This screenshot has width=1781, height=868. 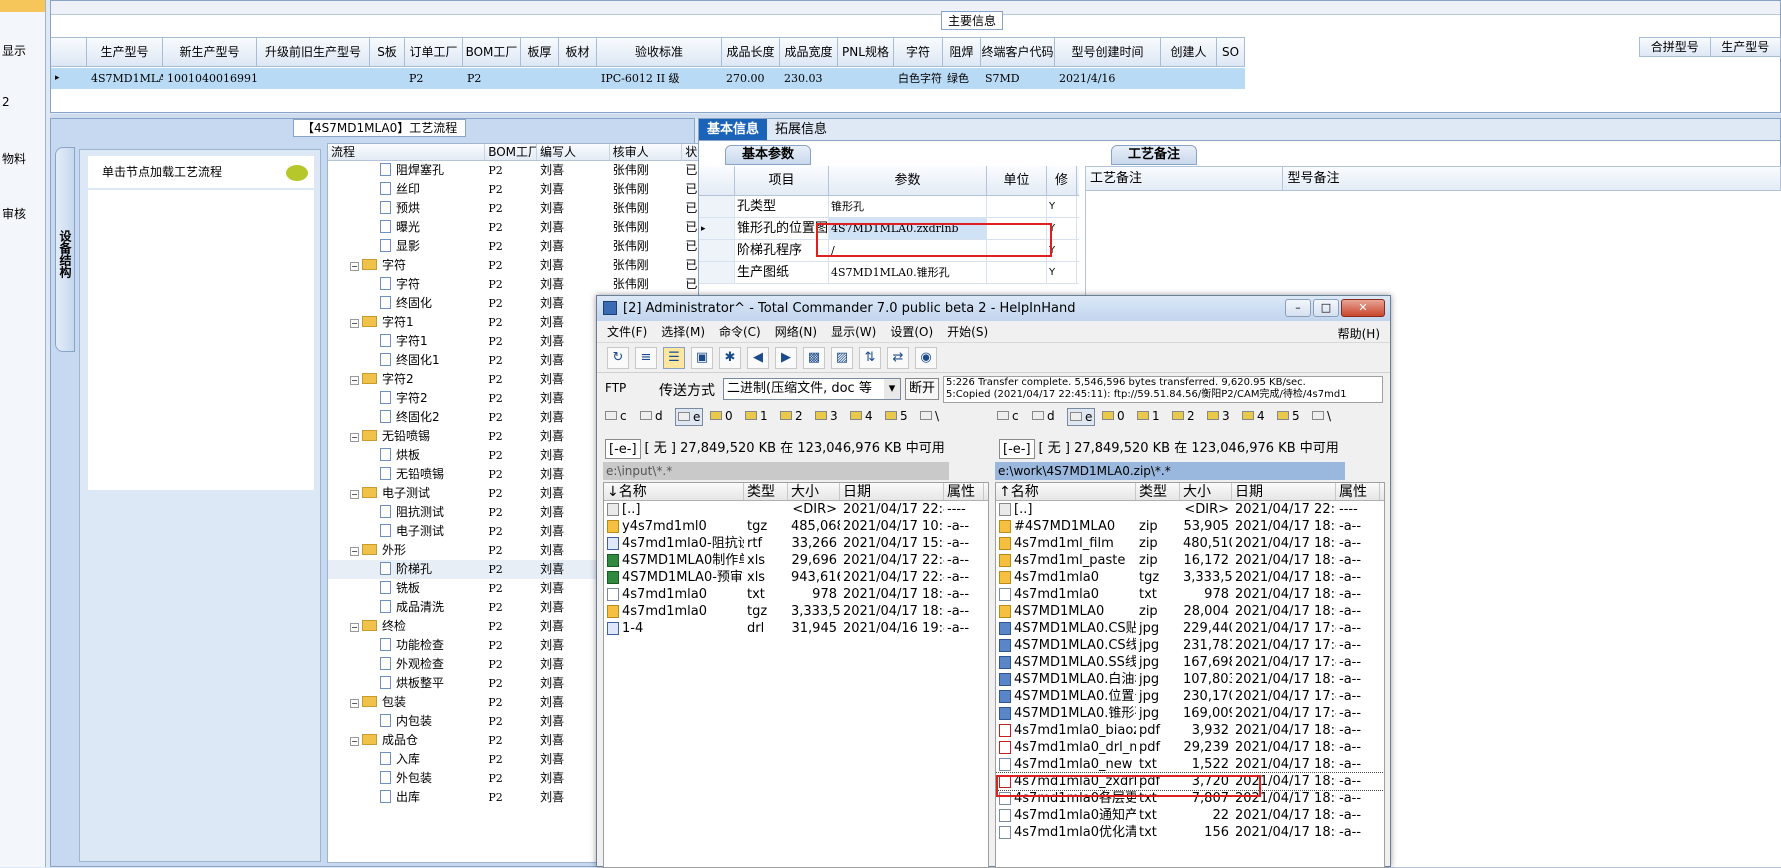 What do you see at coordinates (796, 526) in the screenshot?
I see `file-row: y4s7md1ml0tgz485,0682021/04/17 10:18-a--` at bounding box center [796, 526].